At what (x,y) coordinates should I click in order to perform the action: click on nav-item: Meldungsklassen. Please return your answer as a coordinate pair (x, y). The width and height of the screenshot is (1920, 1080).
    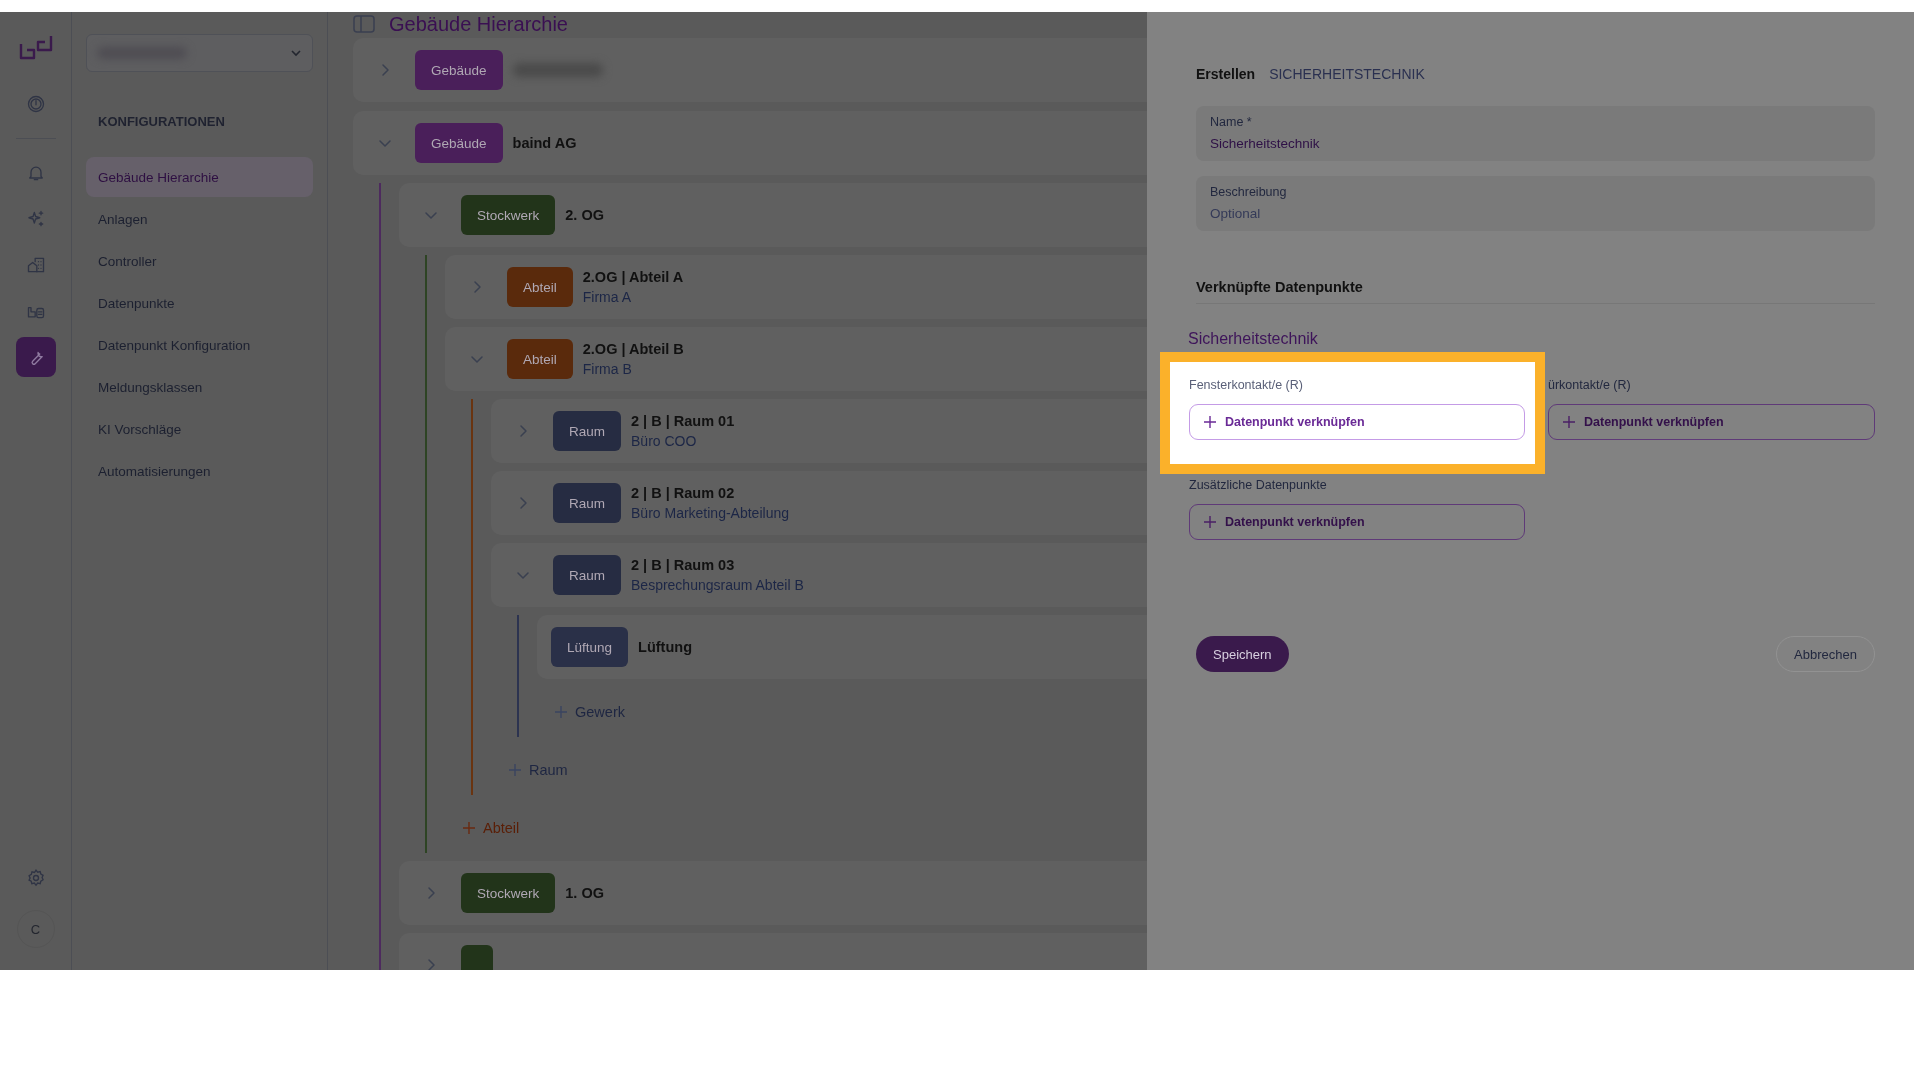
    Looking at the image, I should click on (199, 387).